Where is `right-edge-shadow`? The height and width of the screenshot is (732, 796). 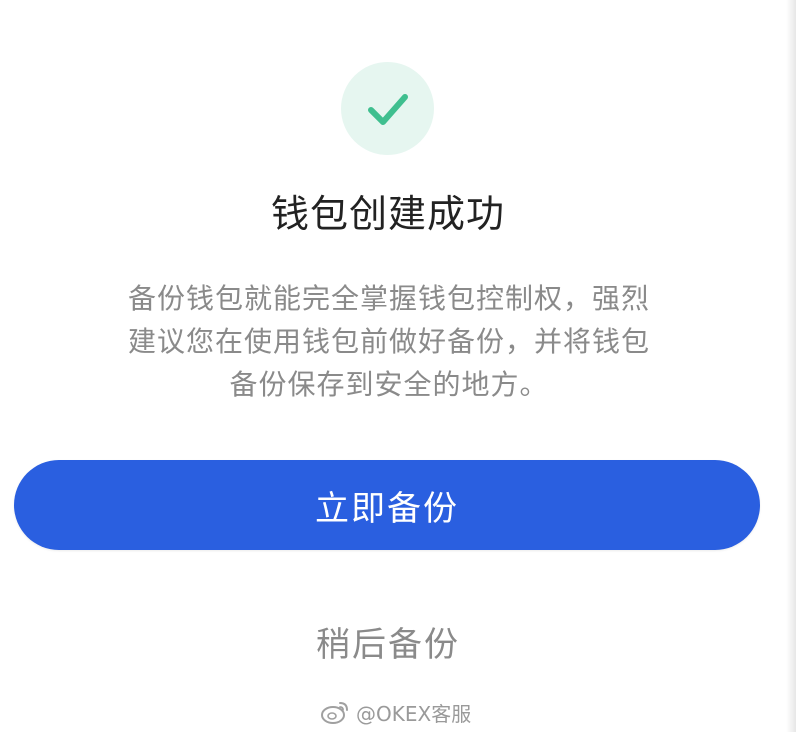
right-edge-shadow is located at coordinates (791, 366).